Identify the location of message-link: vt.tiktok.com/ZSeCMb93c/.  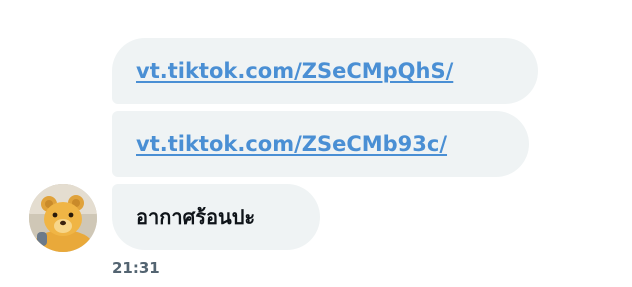
(291, 144).